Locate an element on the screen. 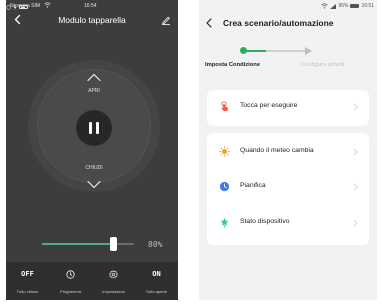 This screenshot has width=382, height=304. option-schedule: Pianifica is located at coordinates (288, 188).